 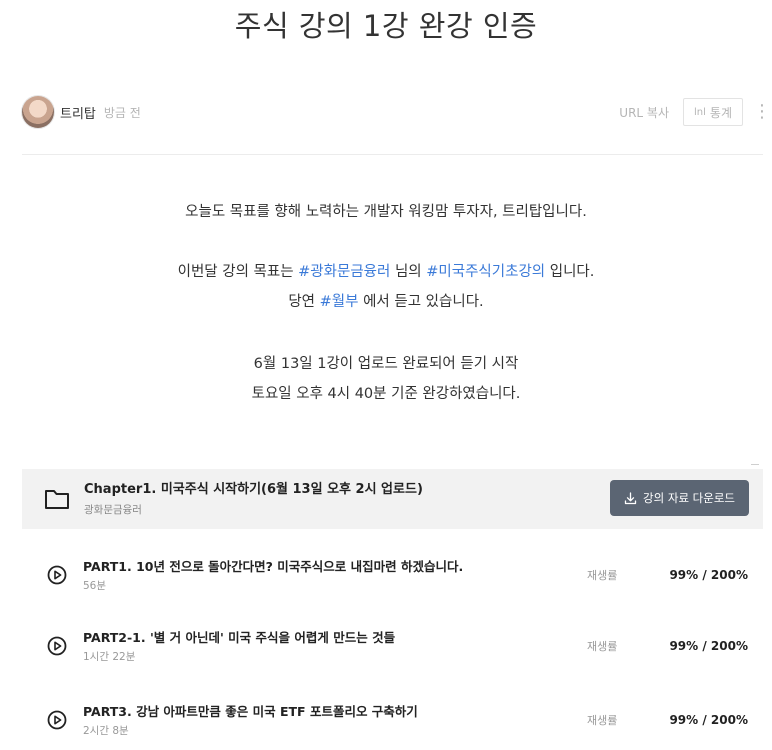 I want to click on body-text: 당연, so click(x=304, y=302).